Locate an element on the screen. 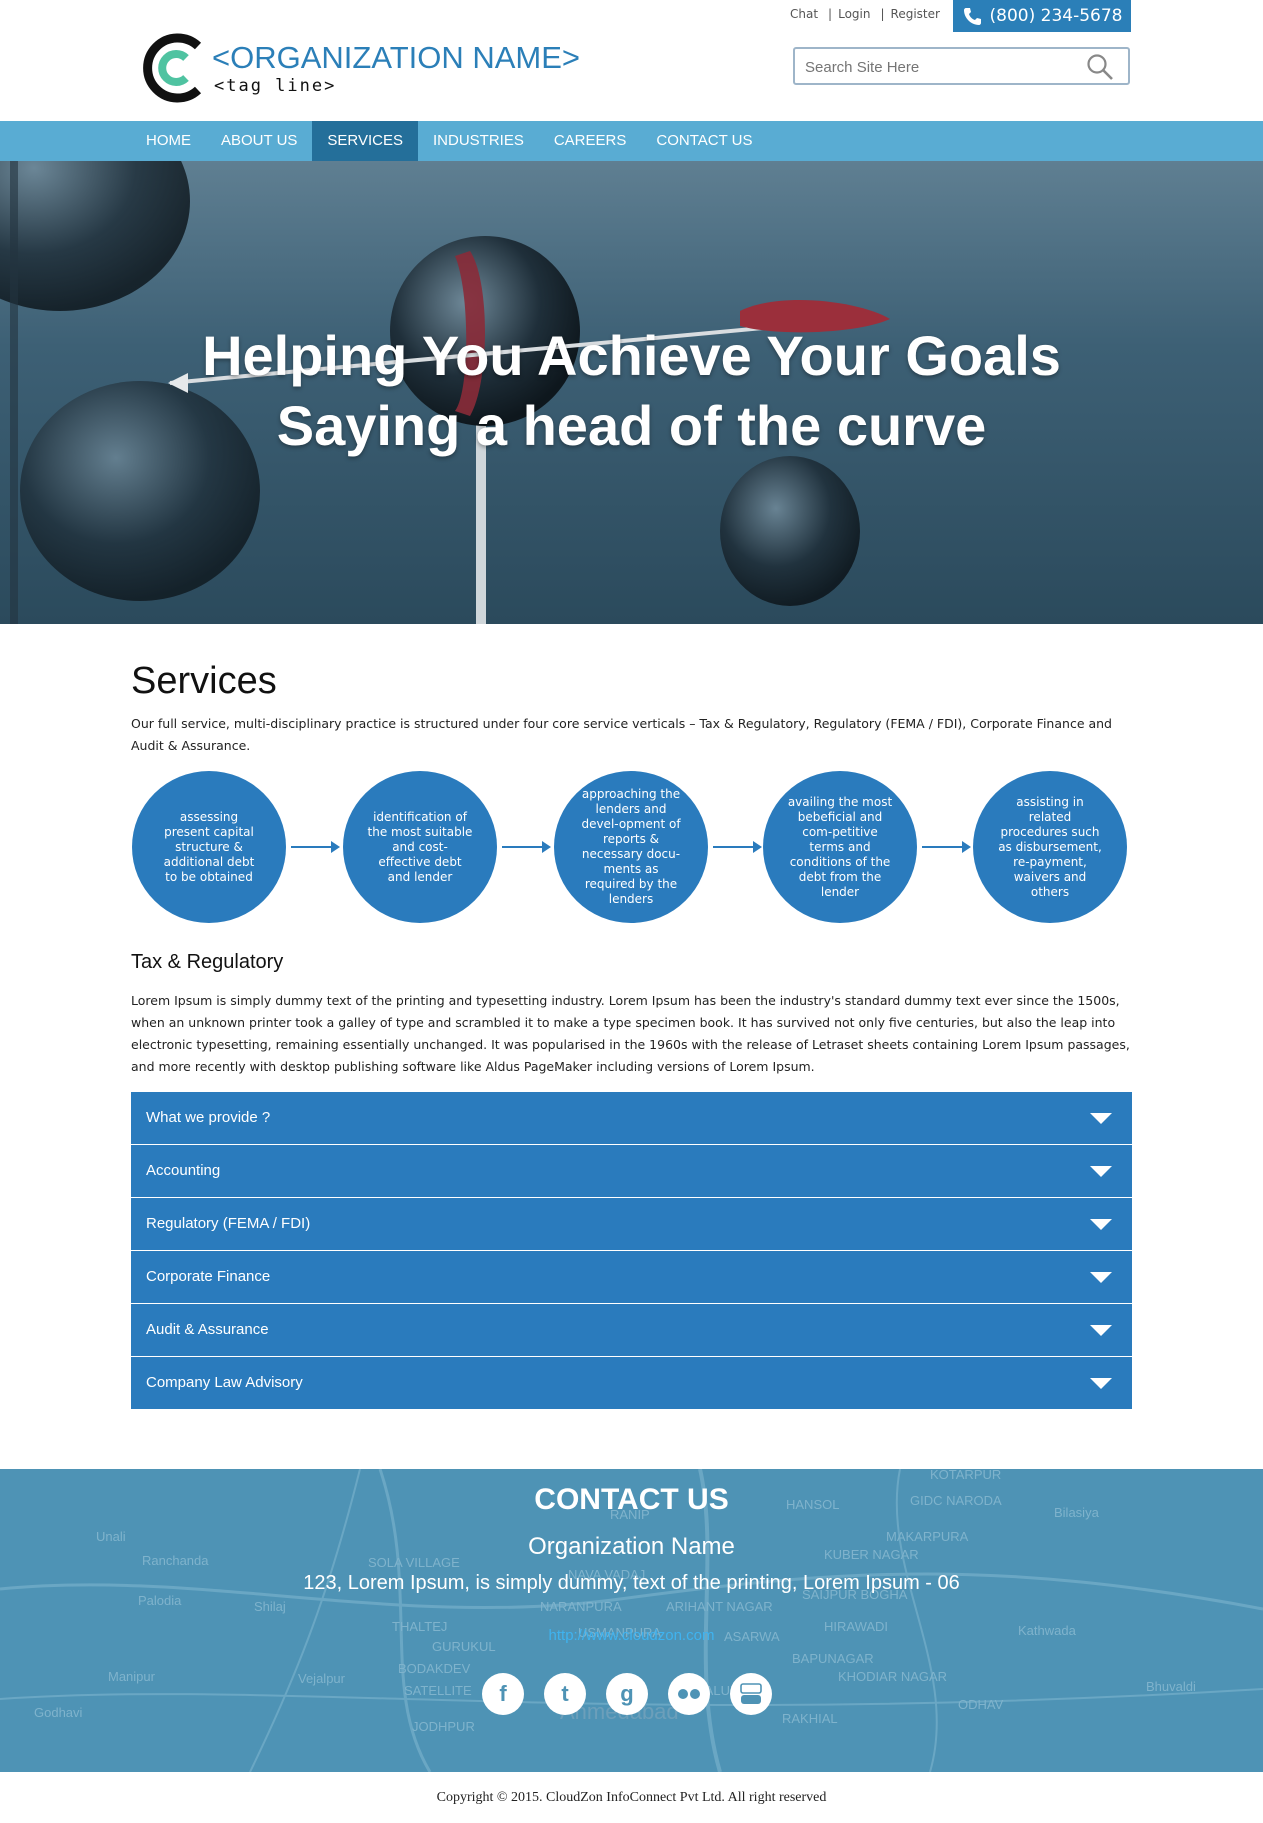  map-label: ODHAV is located at coordinates (981, 1704).